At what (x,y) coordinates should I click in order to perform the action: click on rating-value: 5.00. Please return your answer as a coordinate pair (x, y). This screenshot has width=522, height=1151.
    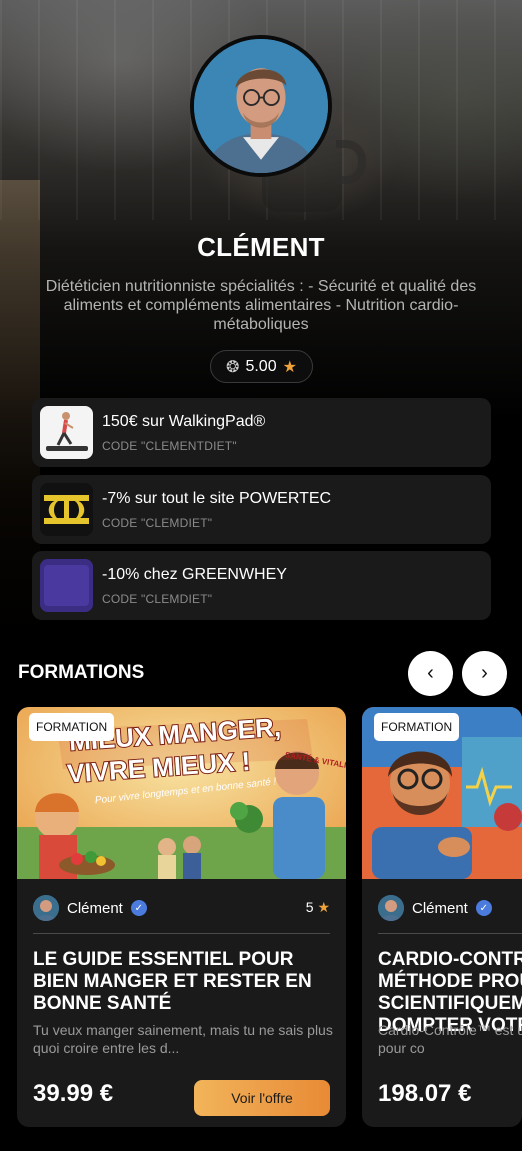
    Looking at the image, I should click on (261, 366).